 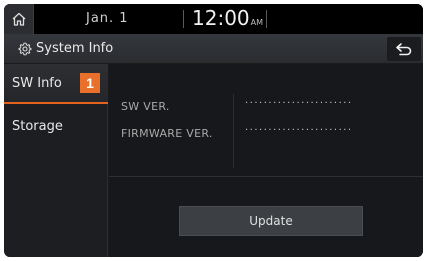 I want to click on back-button, so click(x=404, y=49).